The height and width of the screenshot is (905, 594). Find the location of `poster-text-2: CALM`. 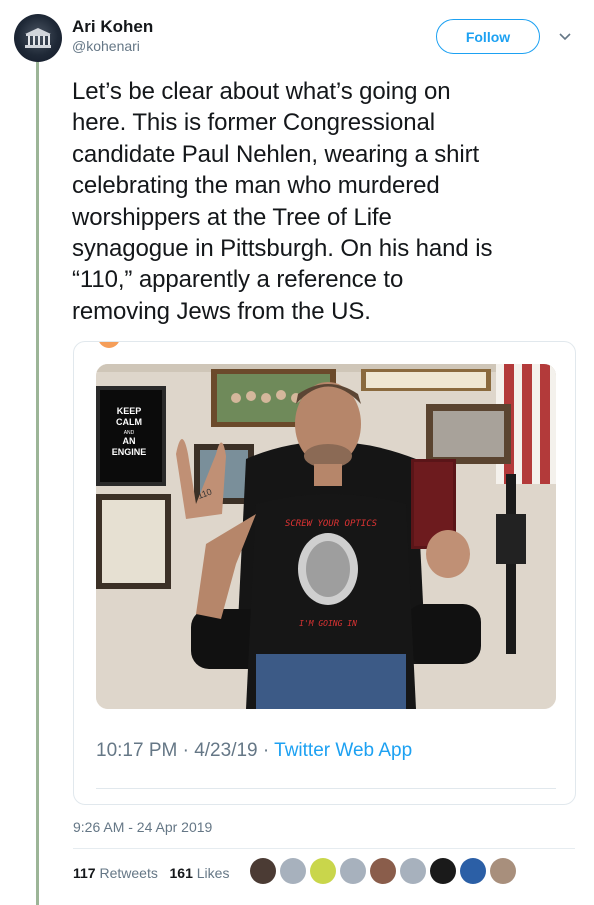

poster-text-2: CALM is located at coordinates (129, 422).